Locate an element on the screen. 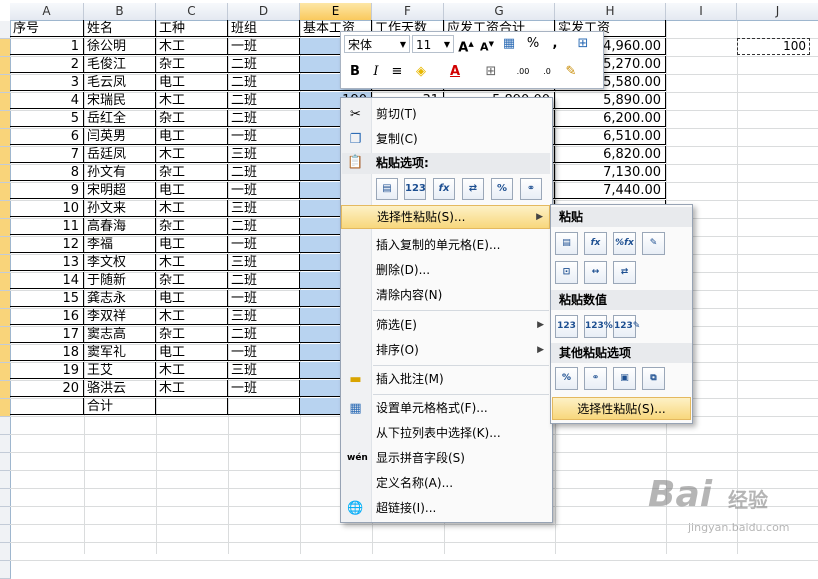 Image resolution: width=818 pixels, height=579 pixels. cell-total-label: 合计 is located at coordinates (120, 406).